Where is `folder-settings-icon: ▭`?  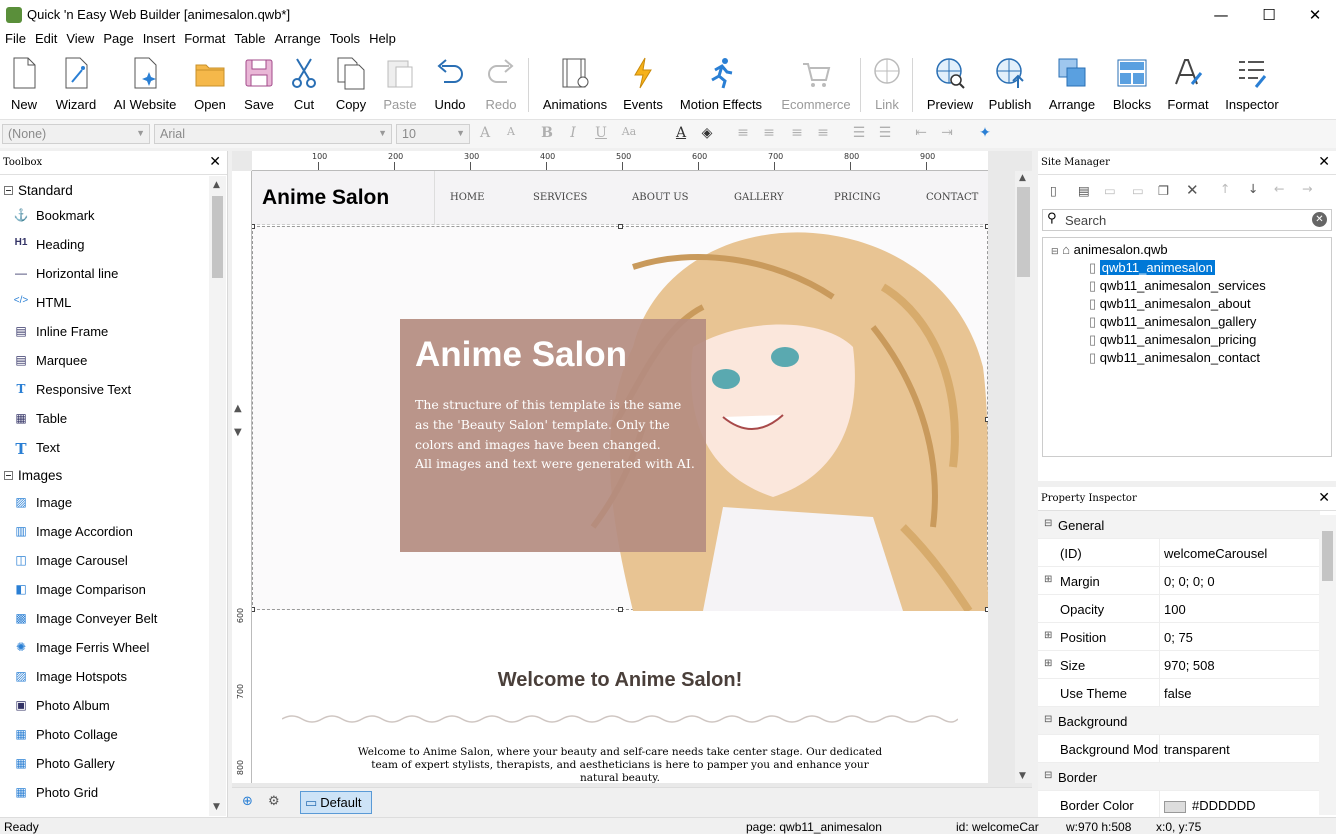
folder-settings-icon: ▭ is located at coordinates (1138, 190).